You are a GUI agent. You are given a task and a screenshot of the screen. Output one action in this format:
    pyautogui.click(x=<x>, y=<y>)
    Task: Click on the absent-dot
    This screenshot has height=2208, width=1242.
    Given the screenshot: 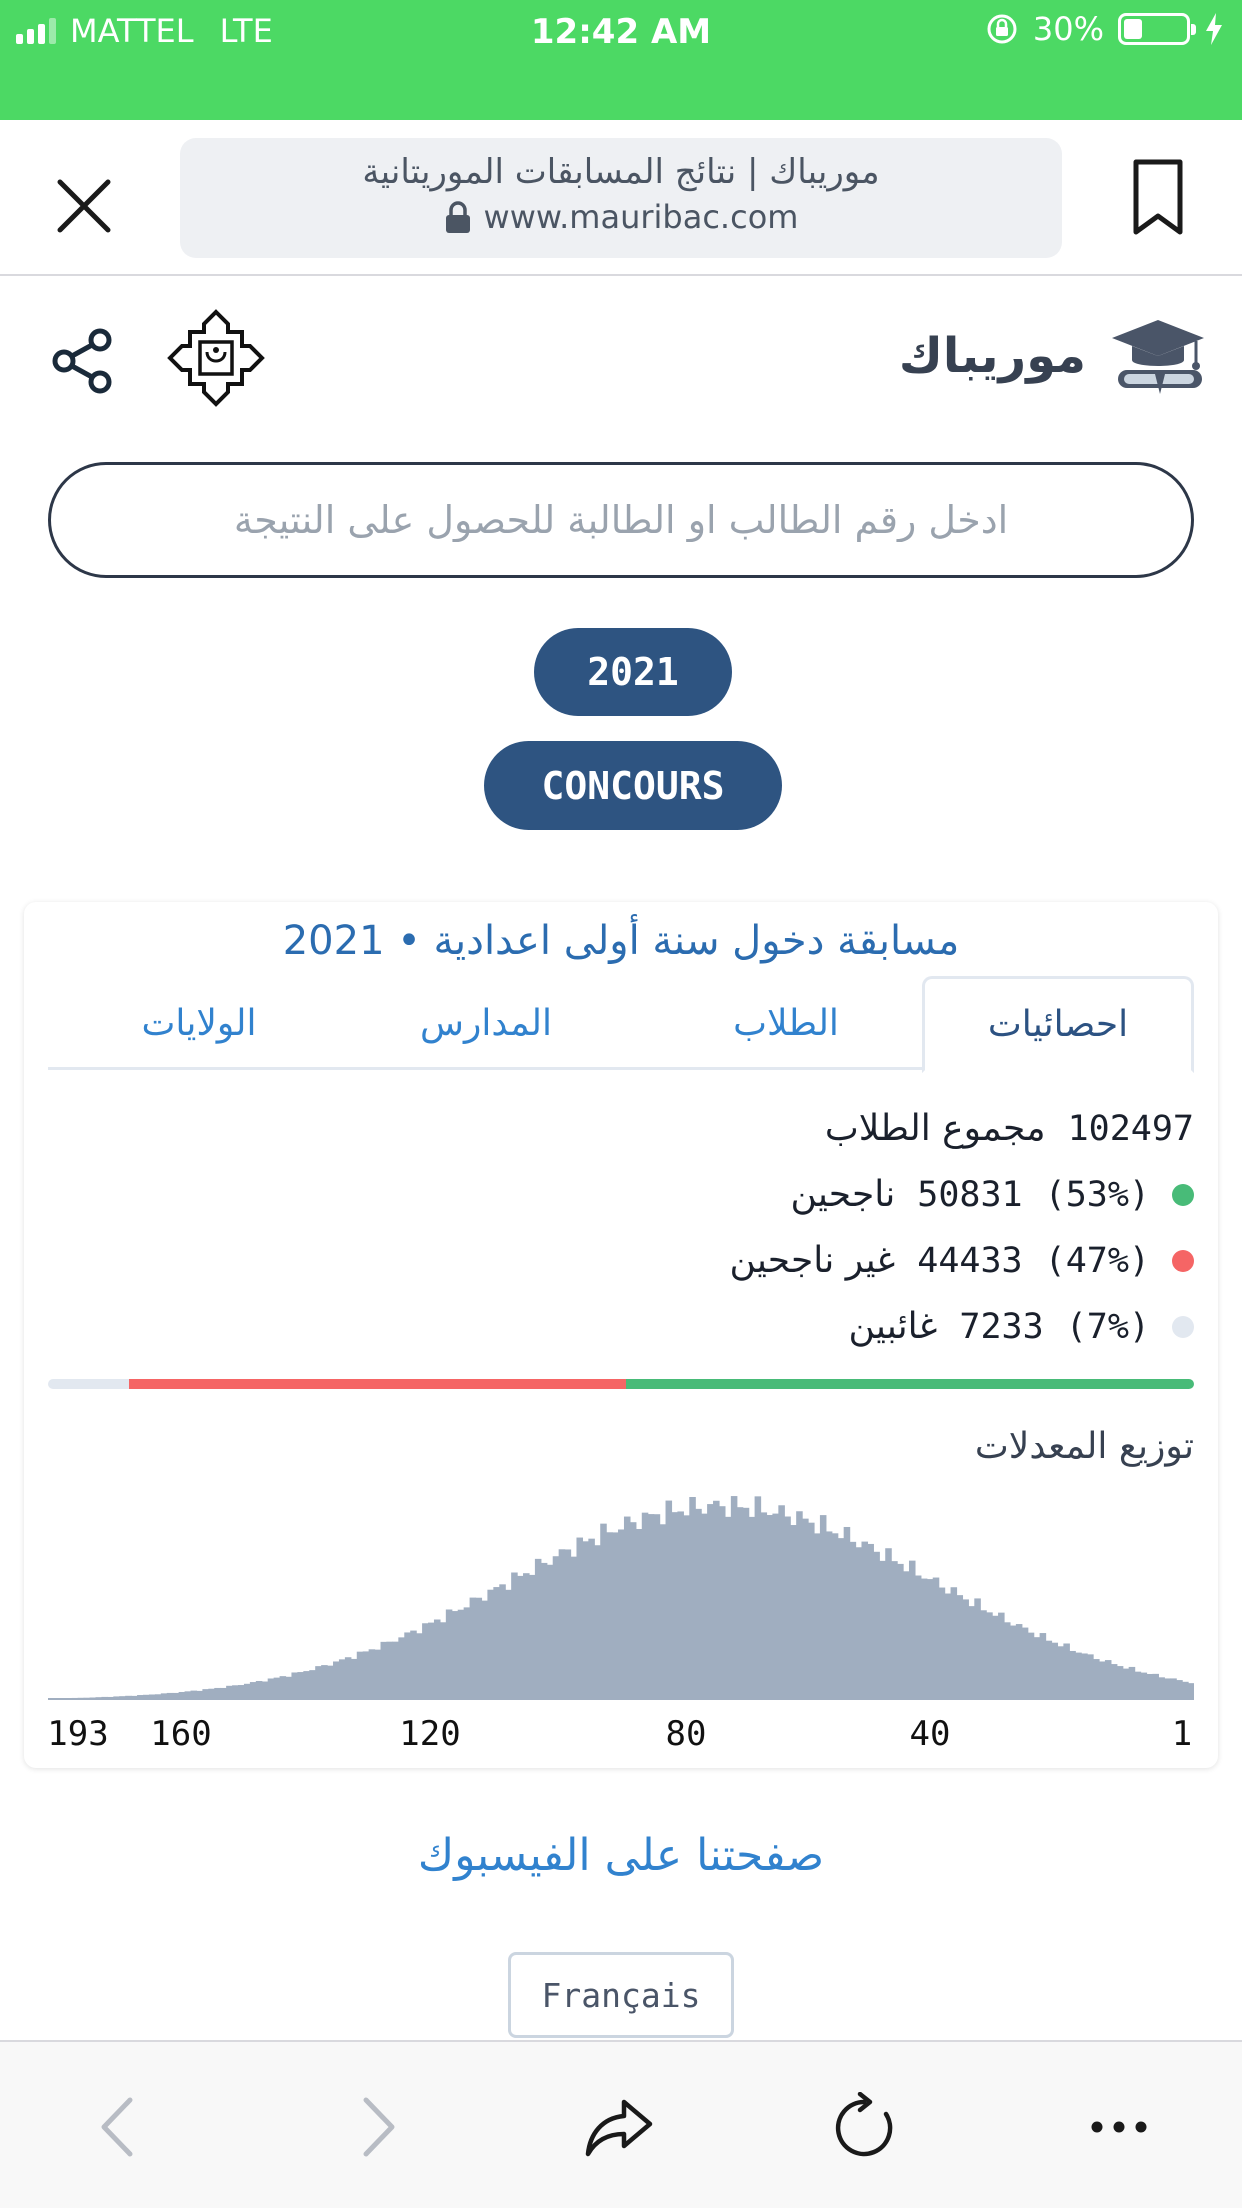 What is the action you would take?
    pyautogui.click(x=1183, y=1326)
    